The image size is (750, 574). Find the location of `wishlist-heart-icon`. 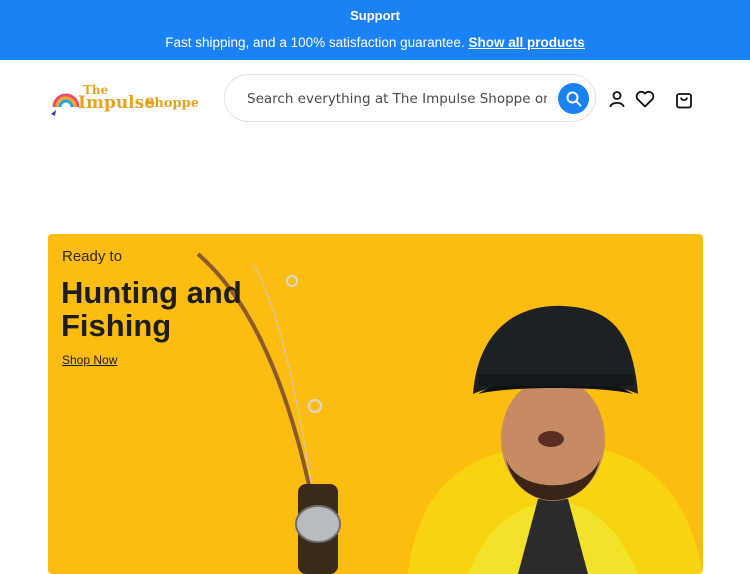

wishlist-heart-icon is located at coordinates (645, 99).